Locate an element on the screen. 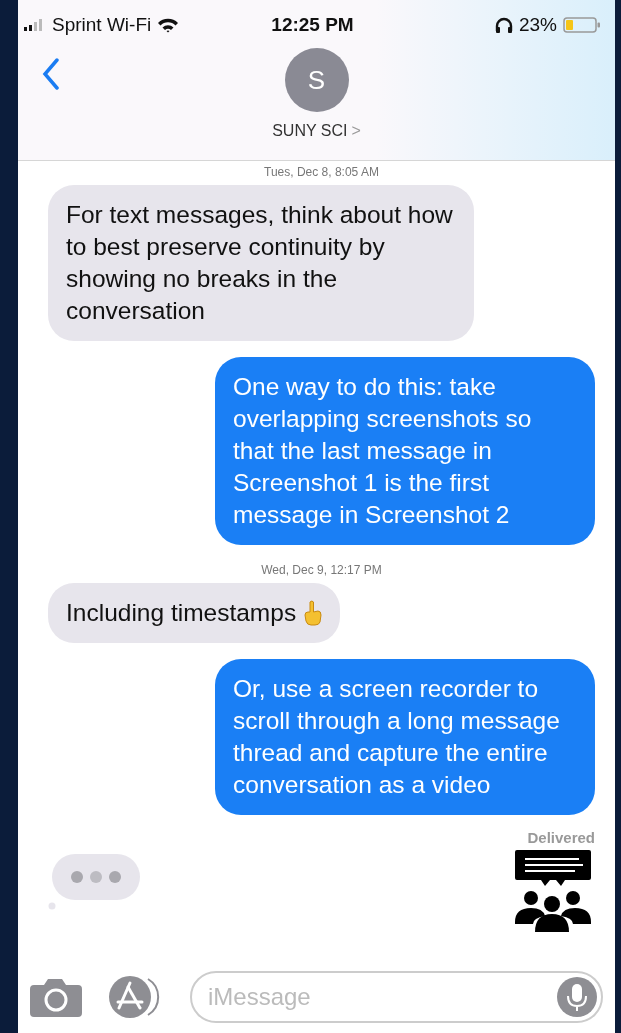 The image size is (621, 1033). timestamp: Wed, Dec 9, 12:17 PM is located at coordinates (321, 570).